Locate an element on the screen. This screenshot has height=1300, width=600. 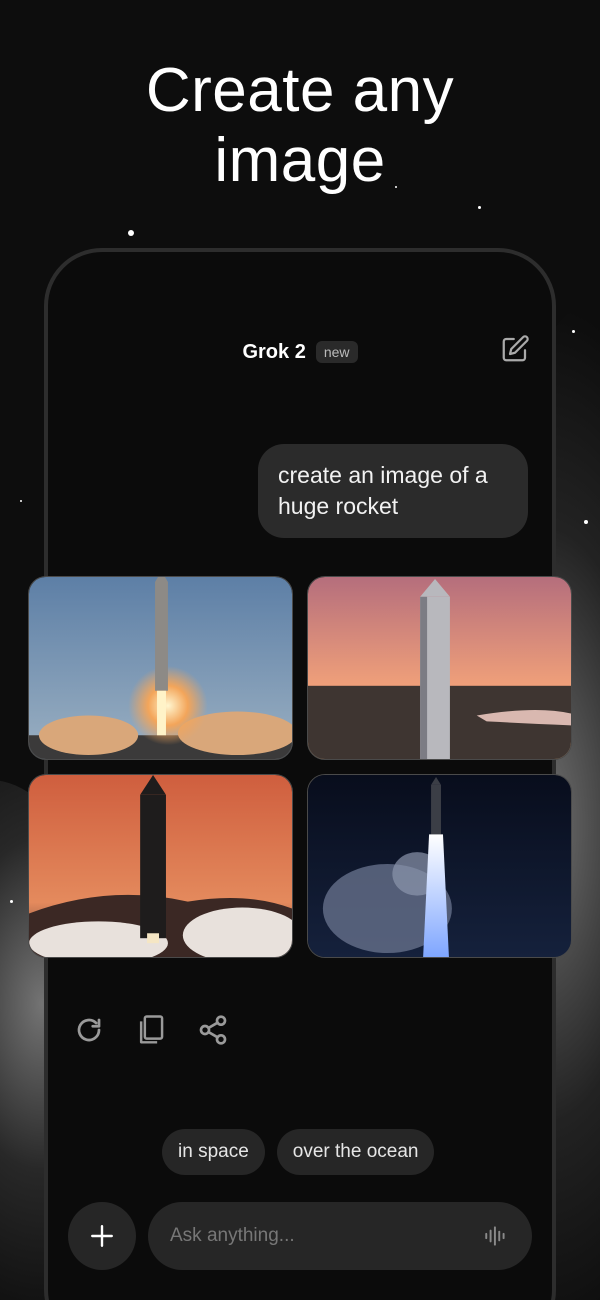
ask-input-container is located at coordinates (340, 1236).